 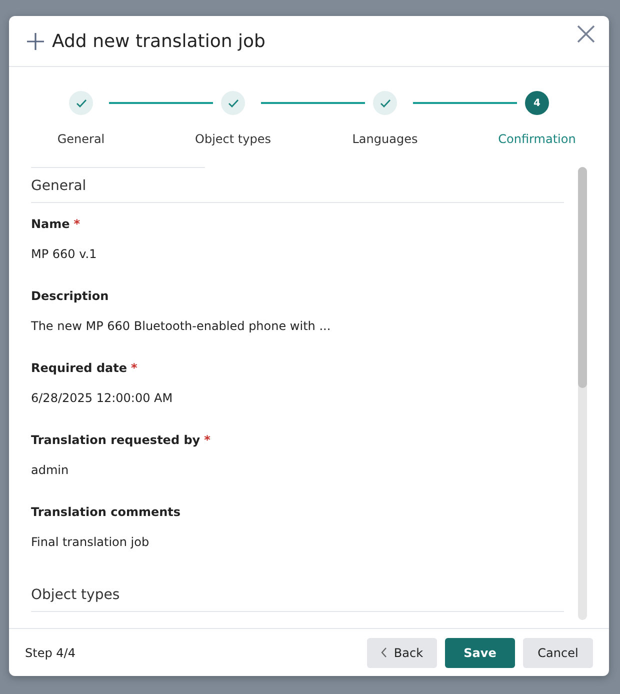 What do you see at coordinates (558, 653) in the screenshot?
I see `cancel-button: Cancel` at bounding box center [558, 653].